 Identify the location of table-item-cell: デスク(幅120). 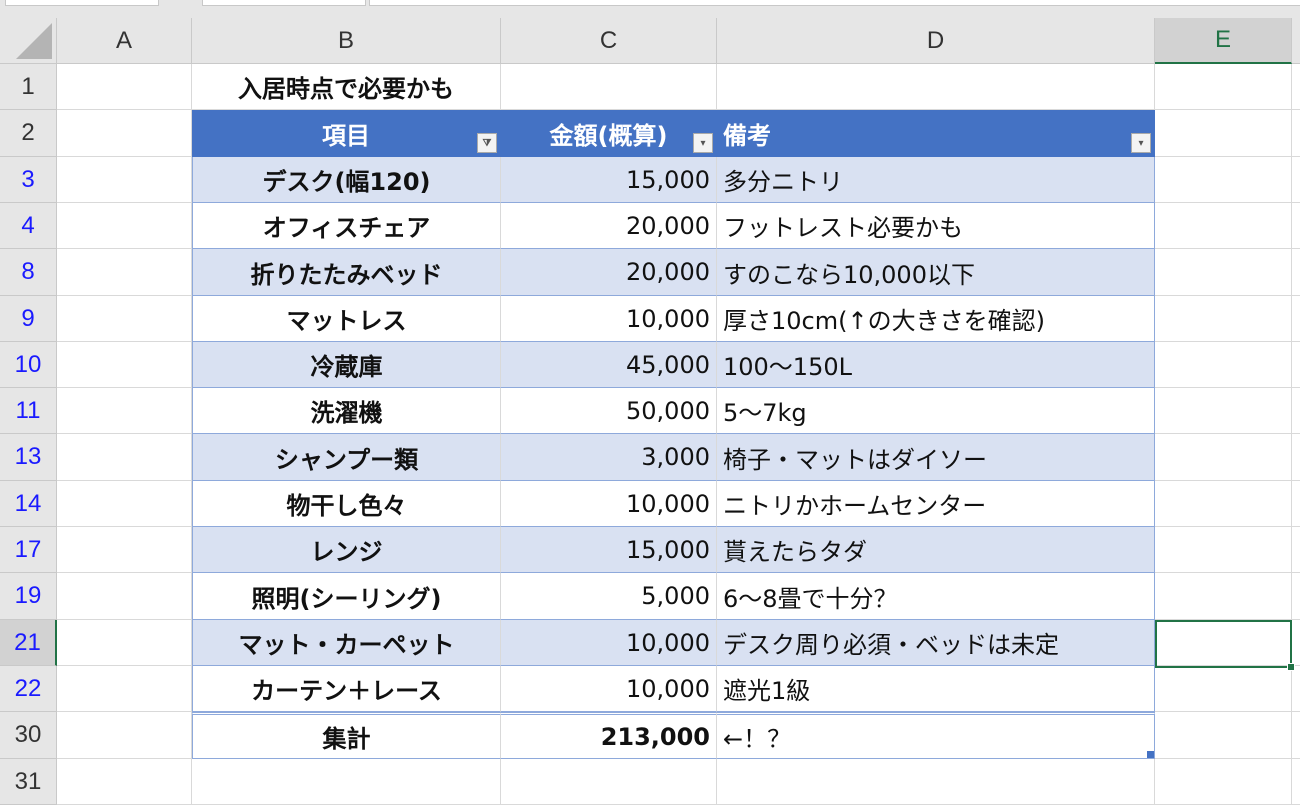
(346, 180).